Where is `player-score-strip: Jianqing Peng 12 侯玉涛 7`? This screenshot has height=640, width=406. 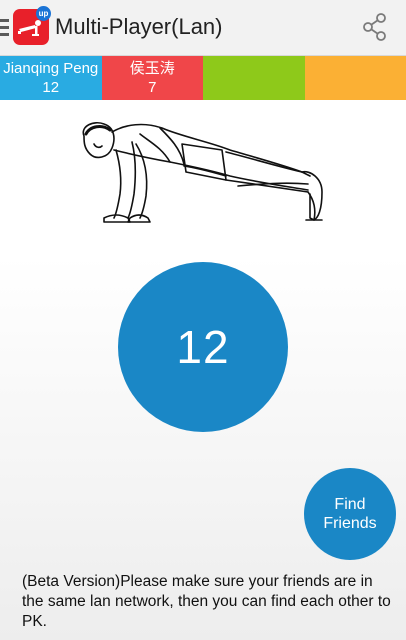
player-score-strip: Jianqing Peng 12 侯玉涛 7 is located at coordinates (203, 78).